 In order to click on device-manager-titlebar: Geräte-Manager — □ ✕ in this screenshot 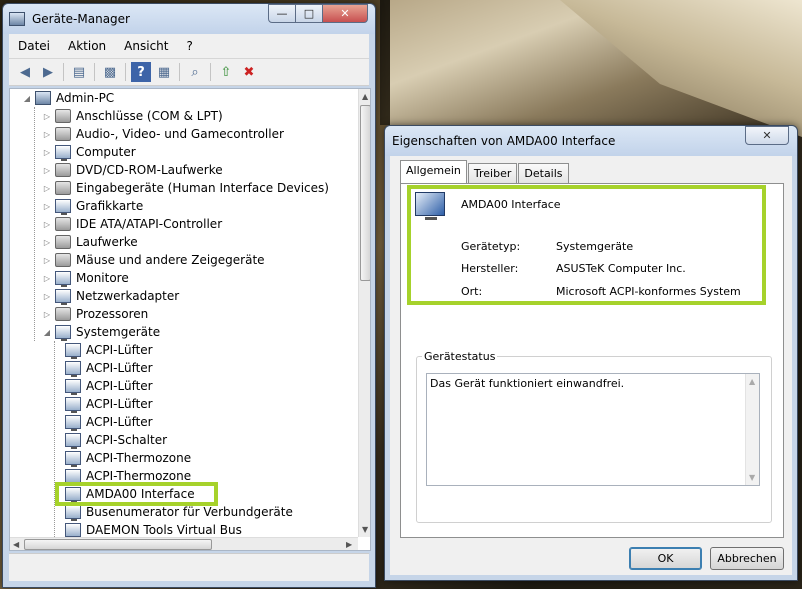, I will do `click(189, 19)`.